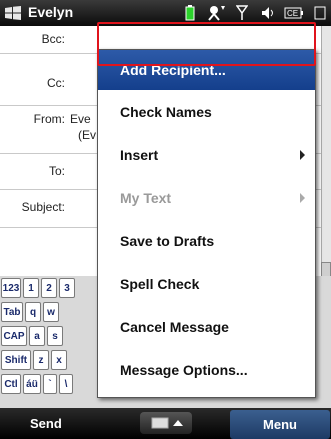 This screenshot has height=439, width=331. What do you see at coordinates (206, 44) in the screenshot?
I see `selection-highlight` at bounding box center [206, 44].